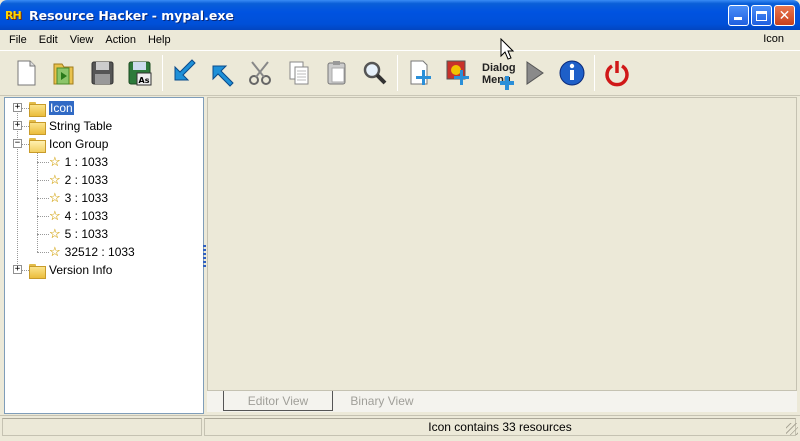 This screenshot has width=800, height=441. I want to click on paste-button, so click(337, 73).